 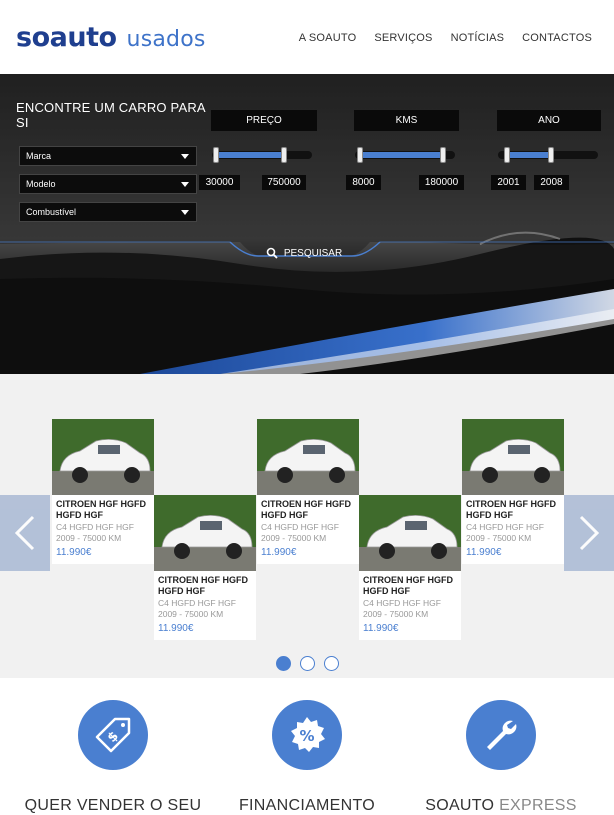 I want to click on service-icon-circle: $, so click(x=113, y=735).